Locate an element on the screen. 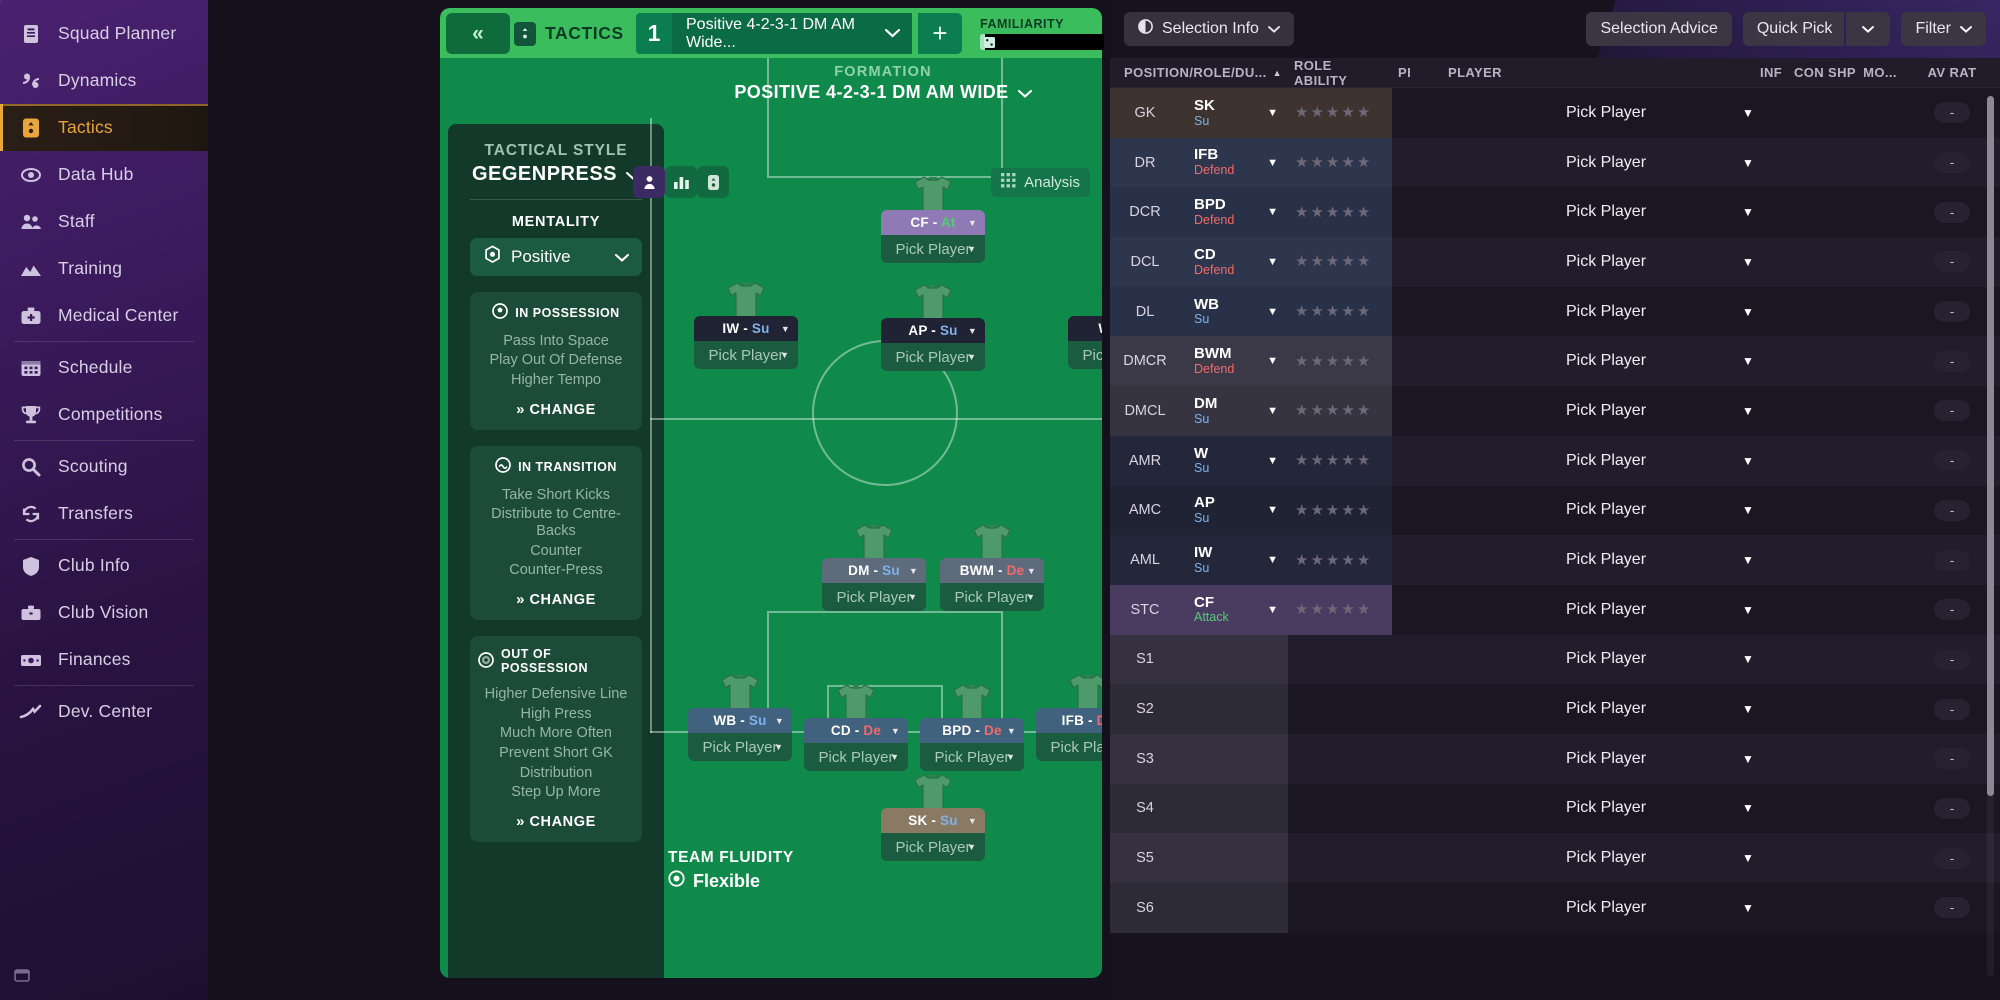 The width and height of the screenshot is (2000, 1000). sidebar-item-transfers: Transfers is located at coordinates (104, 513).